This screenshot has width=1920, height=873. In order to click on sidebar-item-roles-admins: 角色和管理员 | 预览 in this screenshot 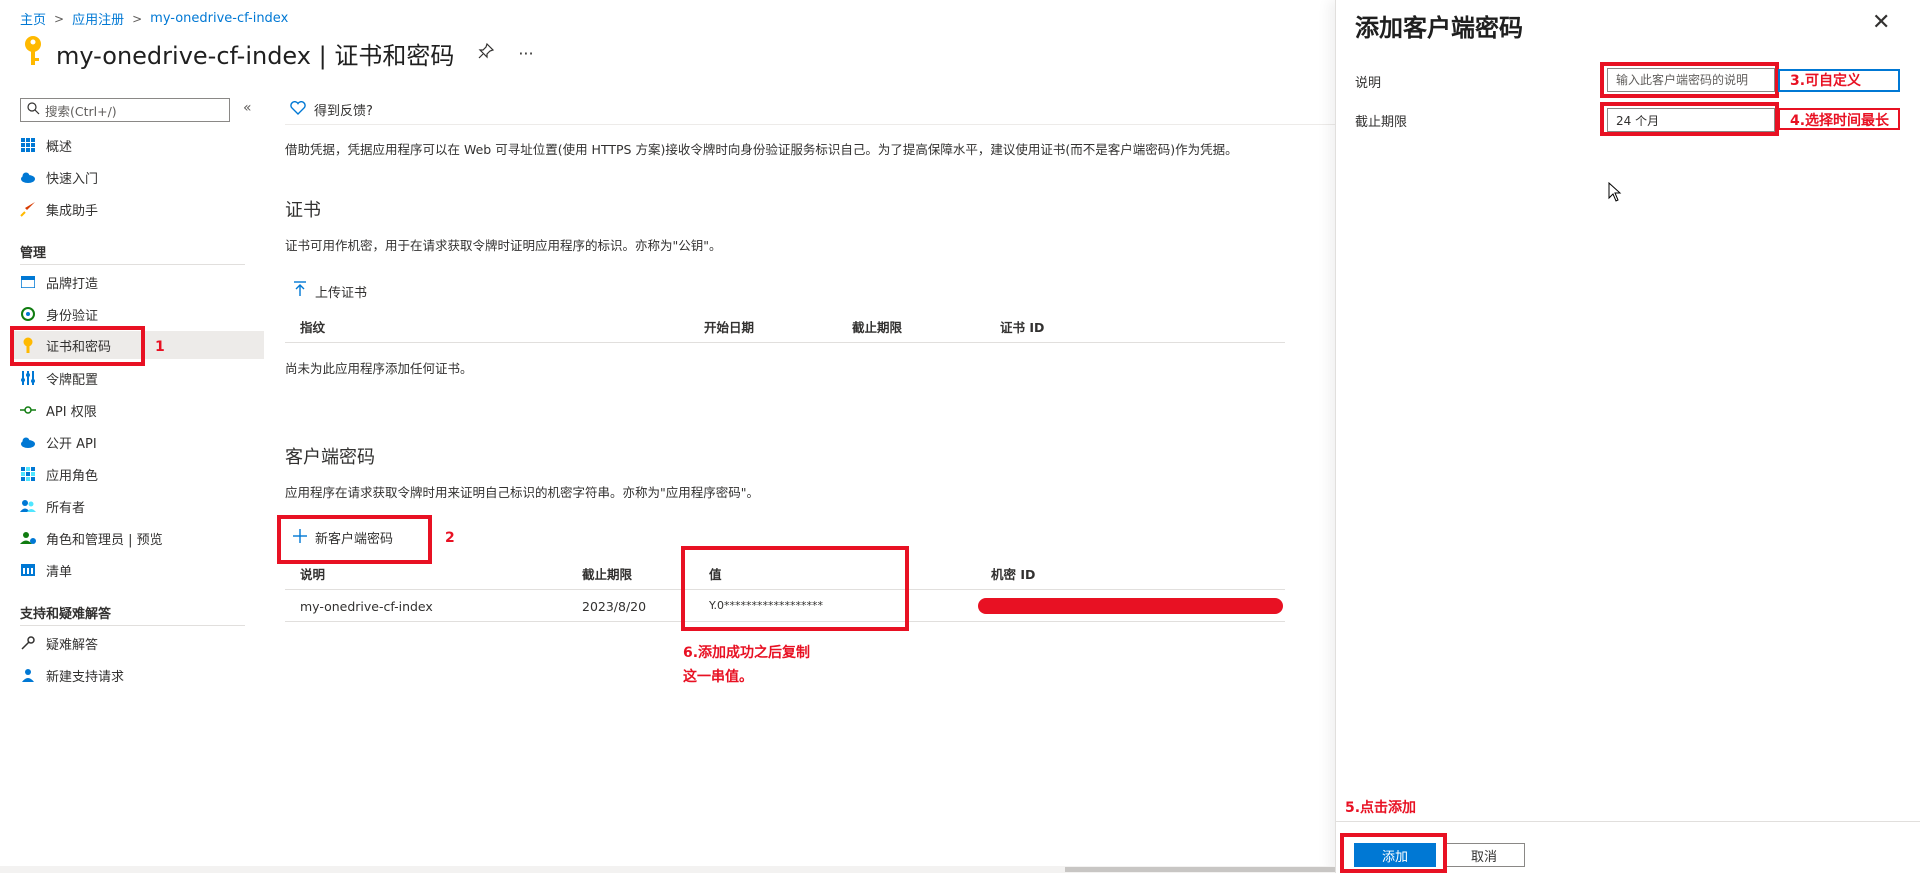, I will do `click(142, 538)`.